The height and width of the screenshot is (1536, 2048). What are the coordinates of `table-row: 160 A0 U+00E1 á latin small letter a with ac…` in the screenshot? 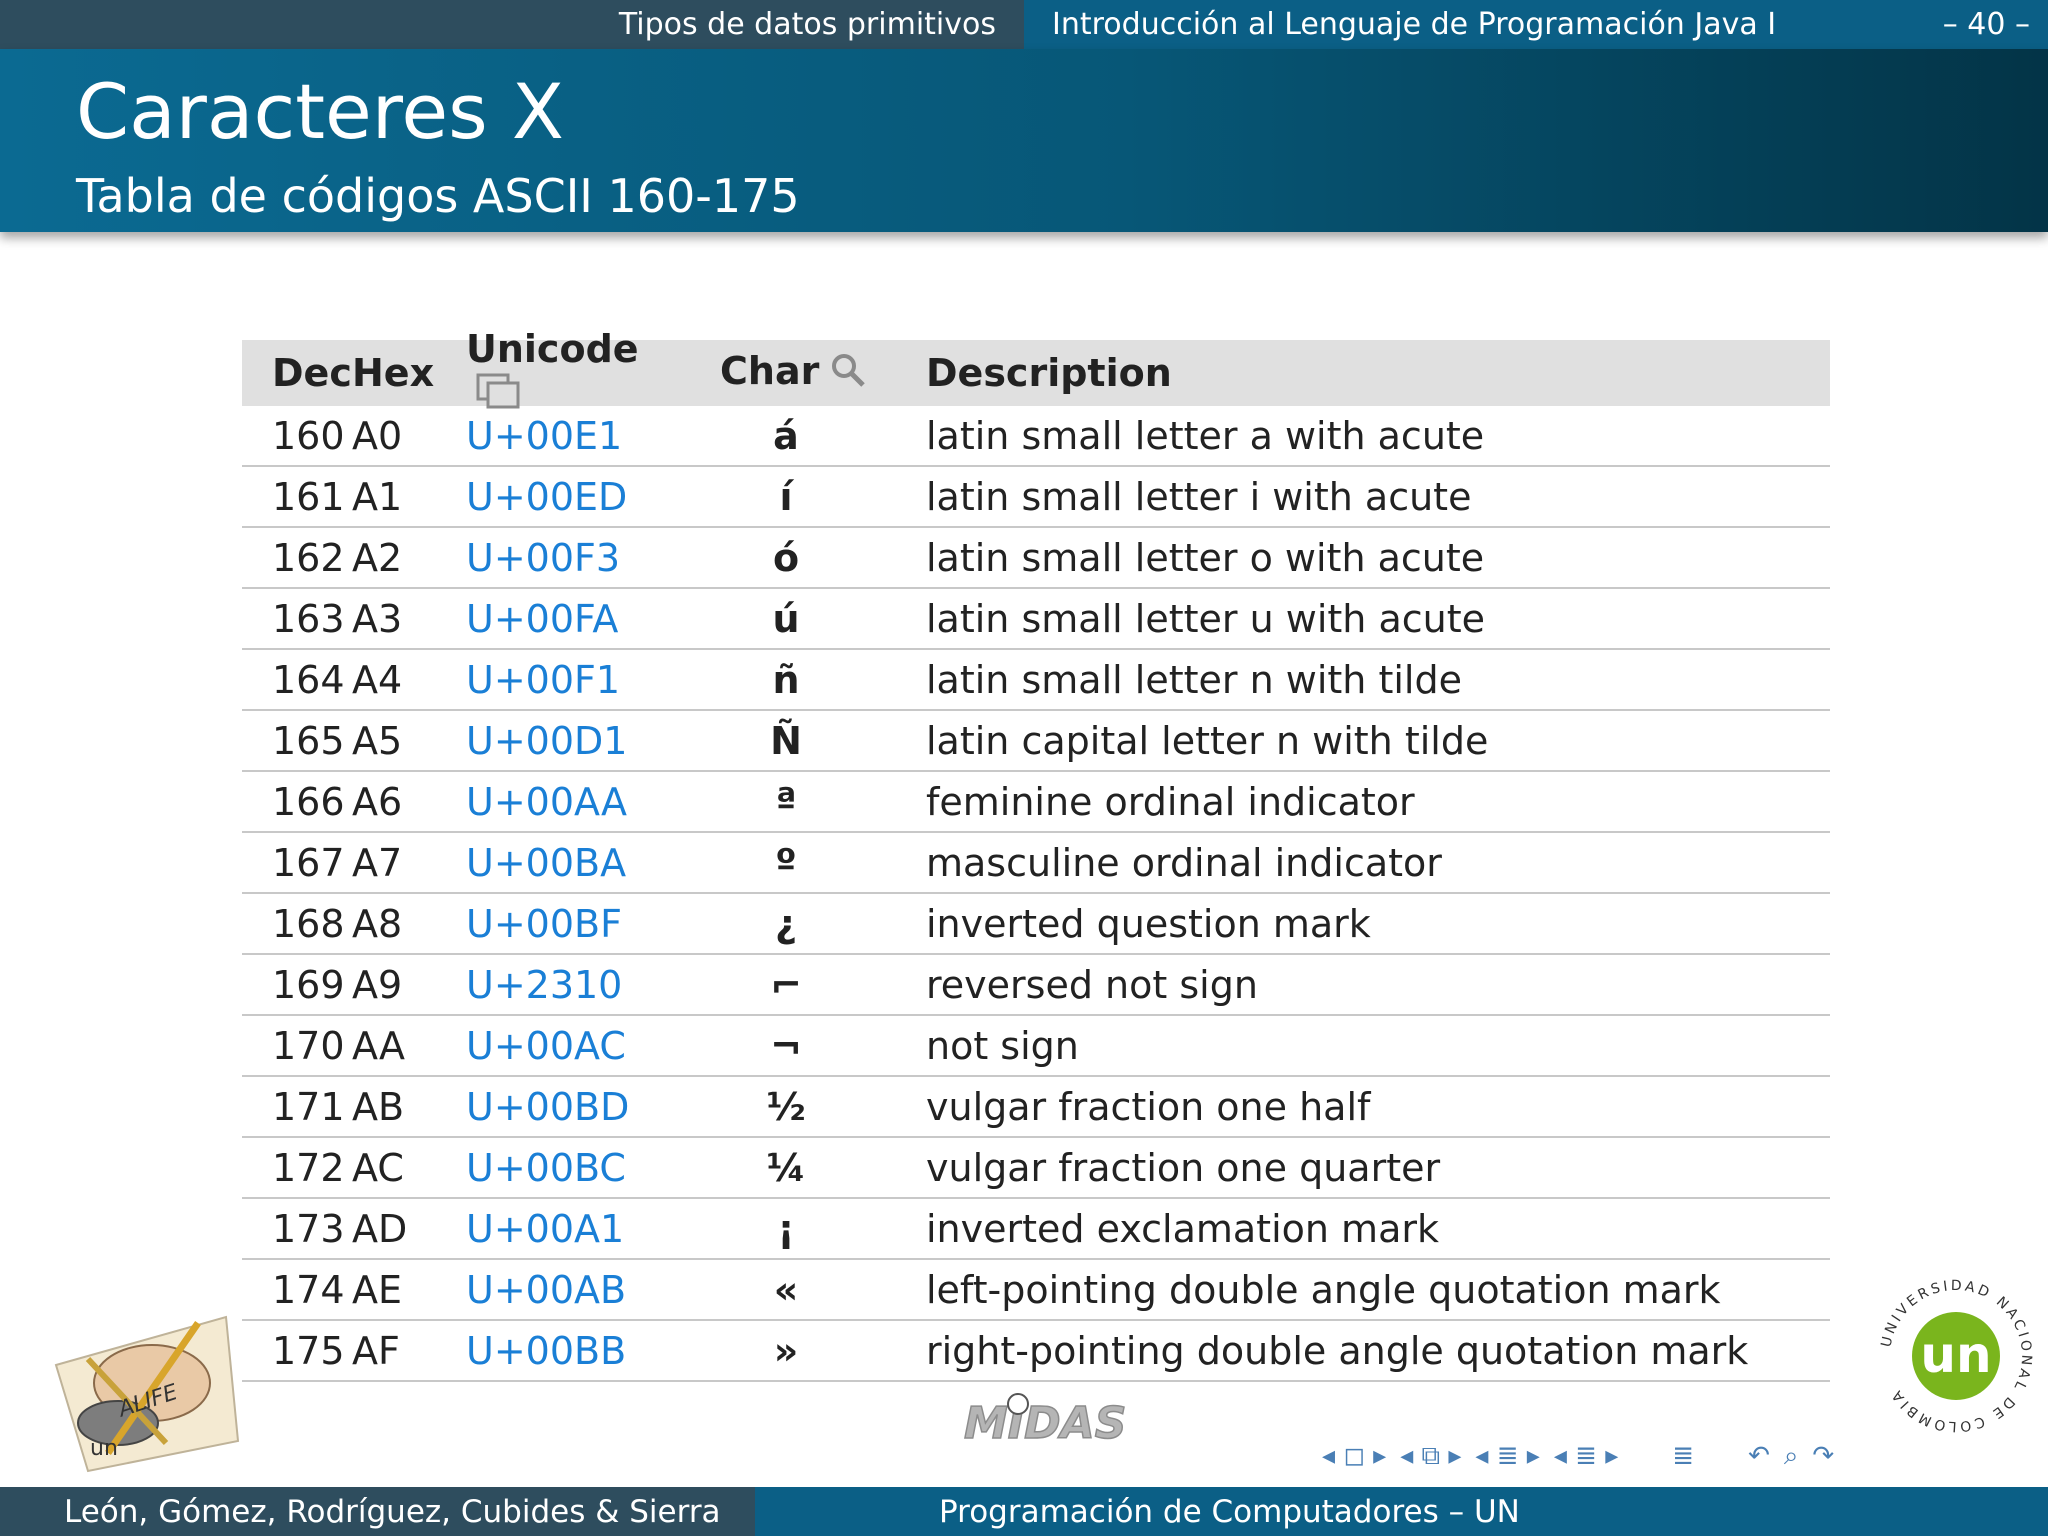 It's located at (1036, 436).